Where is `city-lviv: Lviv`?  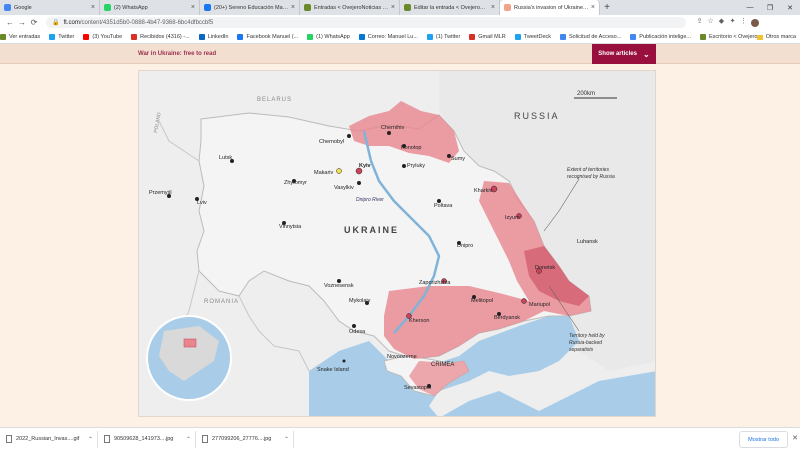 city-lviv: Lviv is located at coordinates (202, 203).